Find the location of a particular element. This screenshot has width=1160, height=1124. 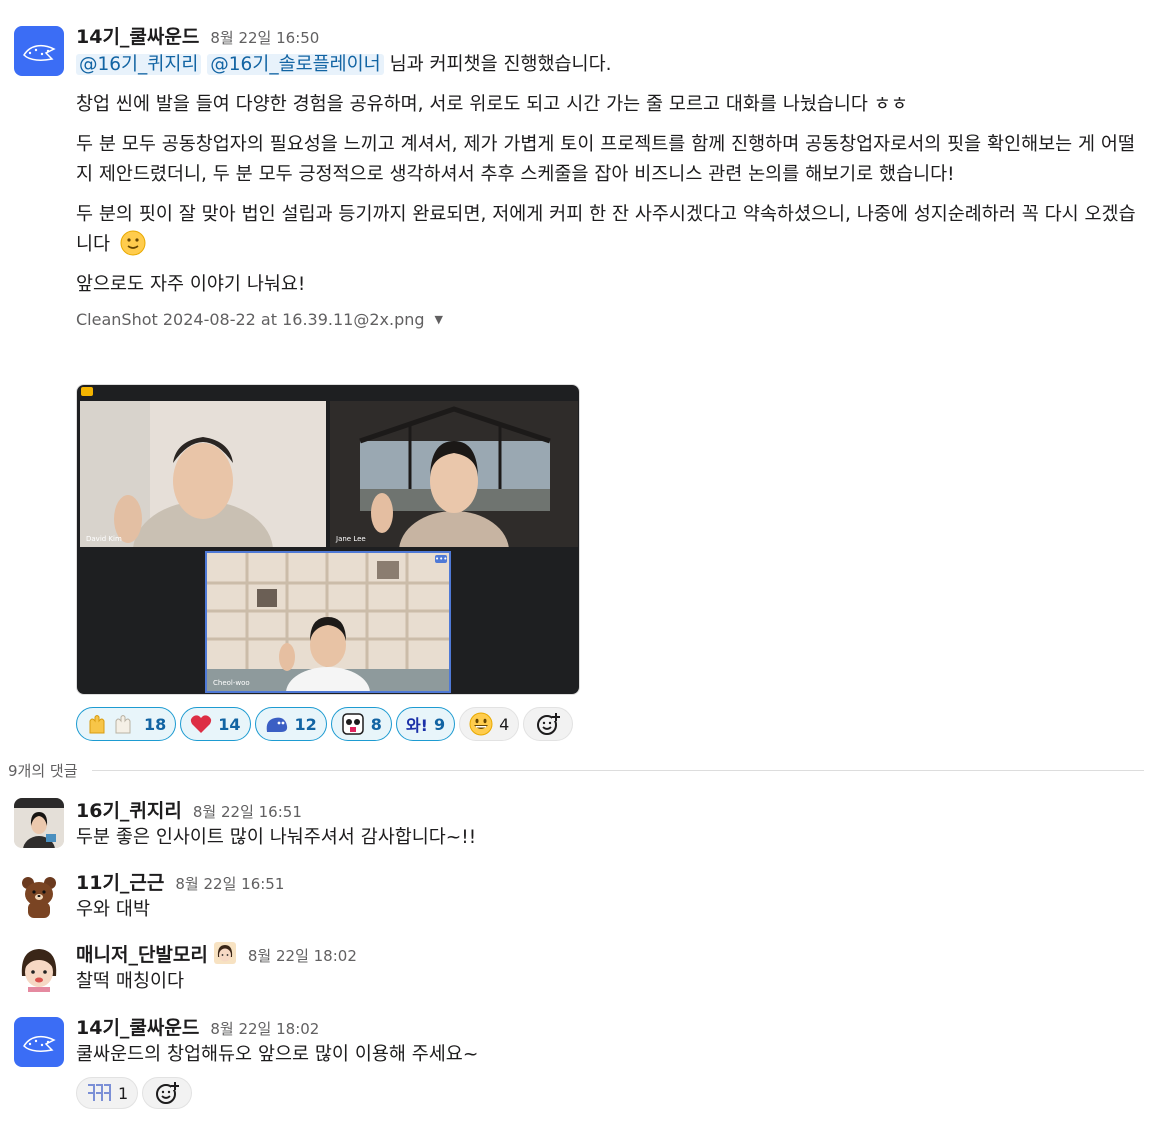

raising-hands-icon is located at coordinates (110, 724).